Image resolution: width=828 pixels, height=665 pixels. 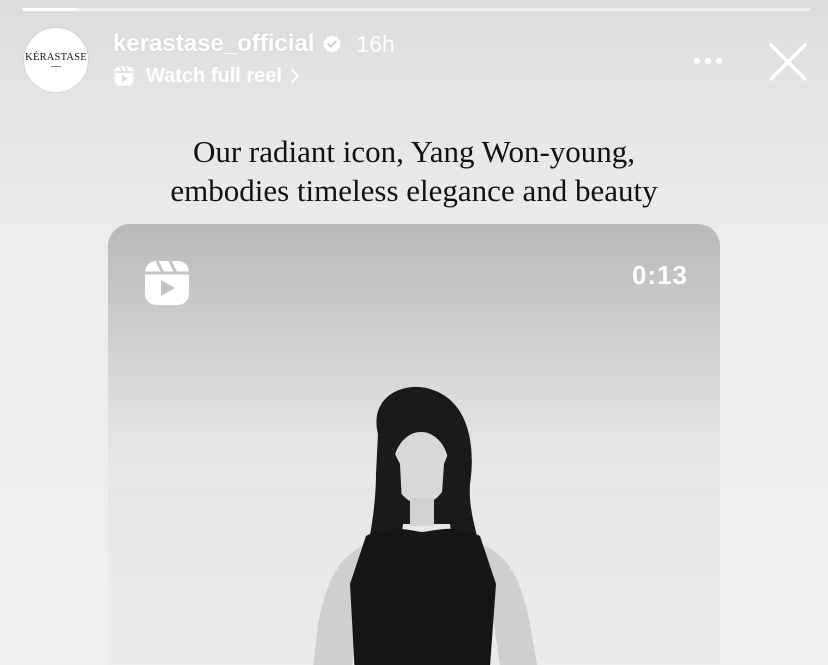 I want to click on more-options-button, so click(x=708, y=61).